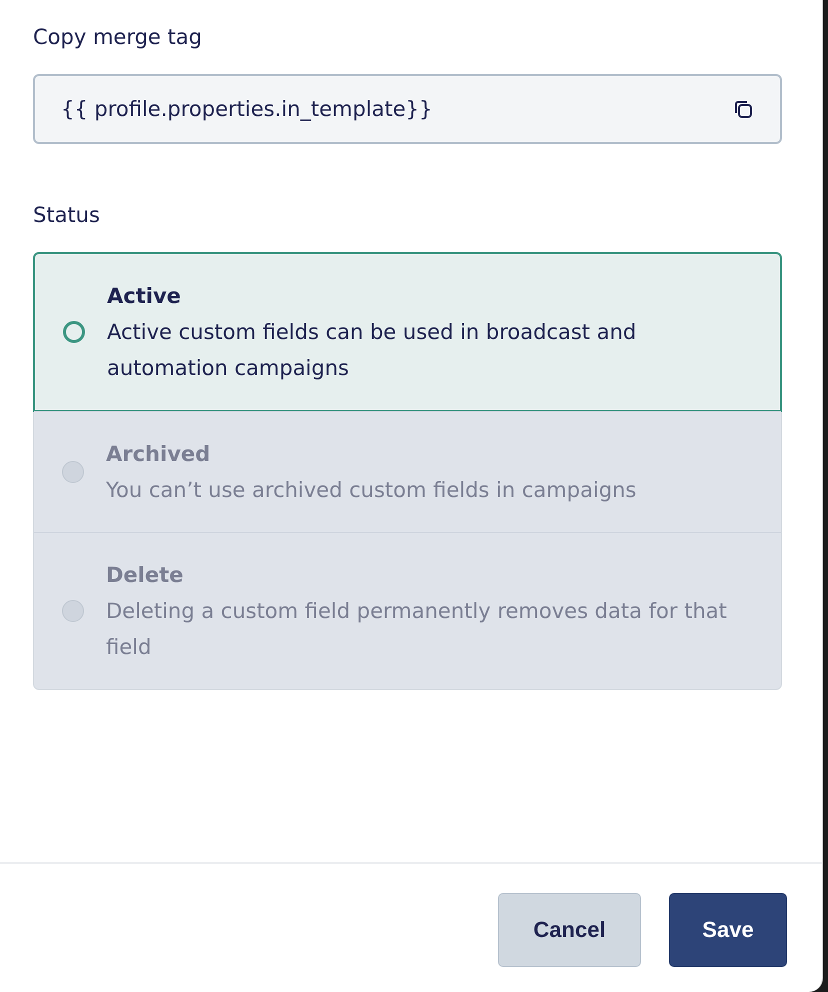  Describe the element at coordinates (159, 454) in the screenshot. I see `option-title: Archived` at that location.